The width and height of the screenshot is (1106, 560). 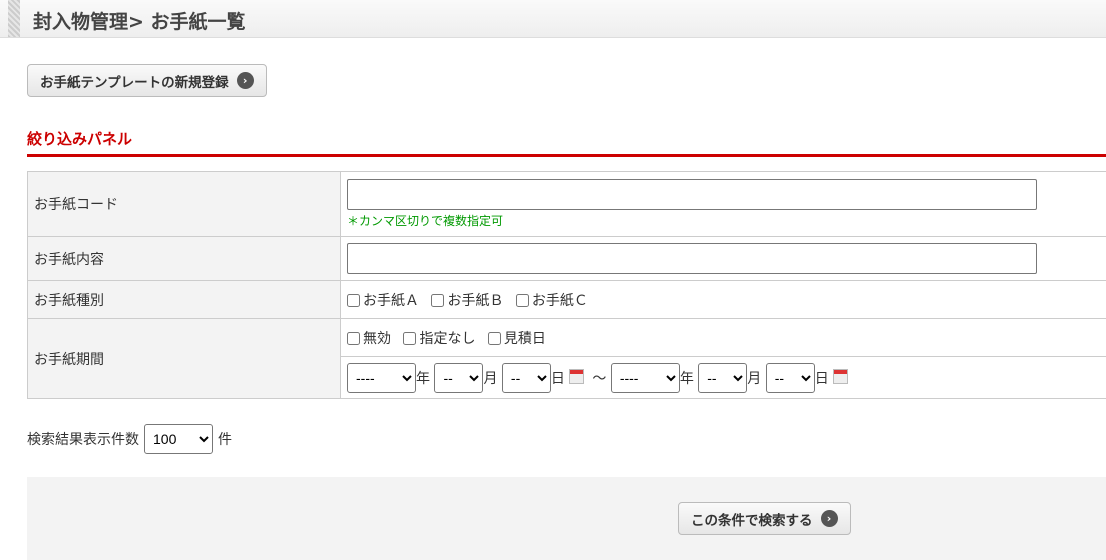 I want to click on type-label: お手紙種別, so click(x=184, y=299).